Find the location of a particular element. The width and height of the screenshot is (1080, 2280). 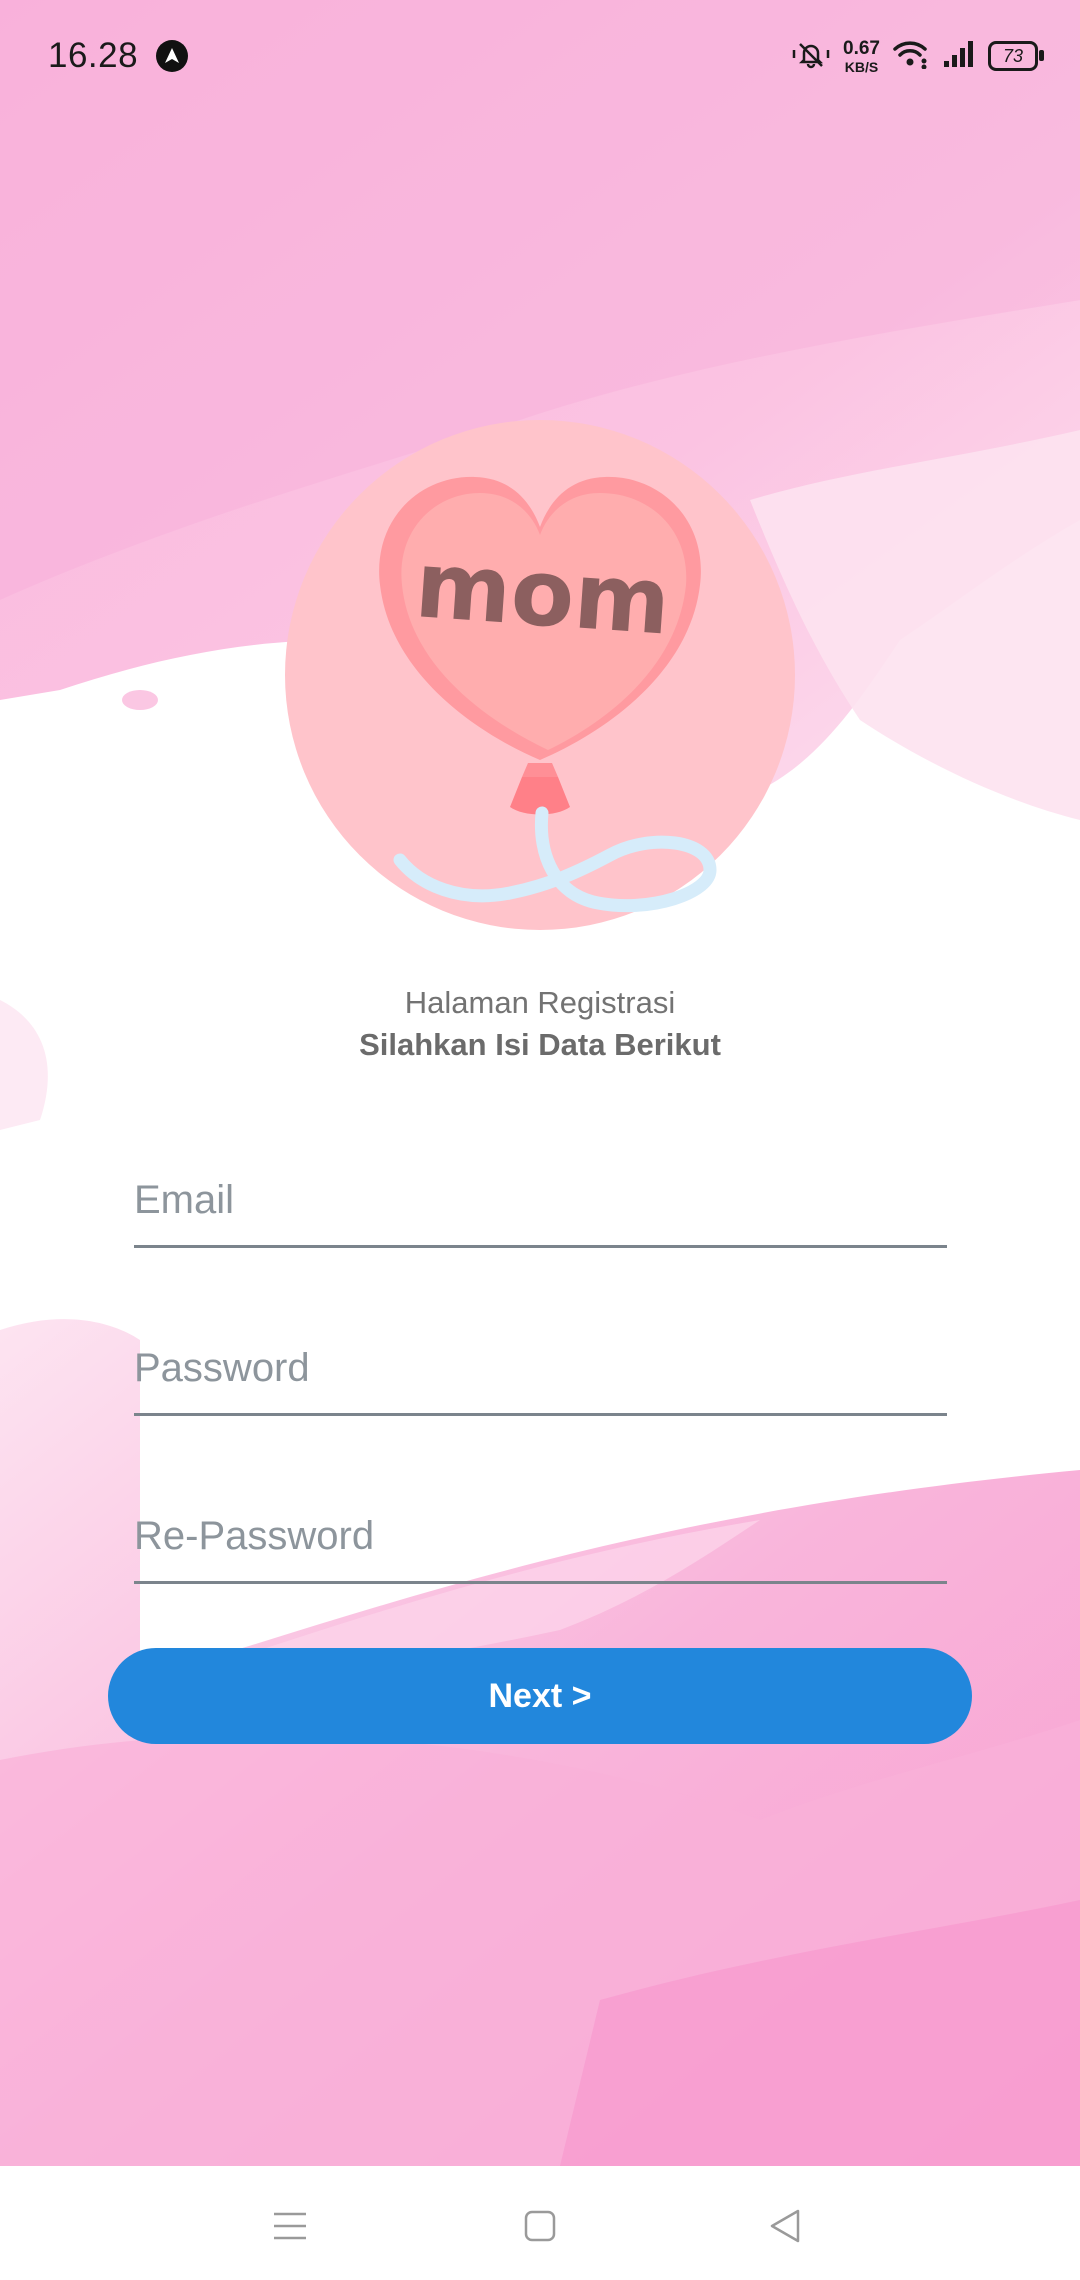

network-speed: 0.67 KB/S is located at coordinates (861, 56).